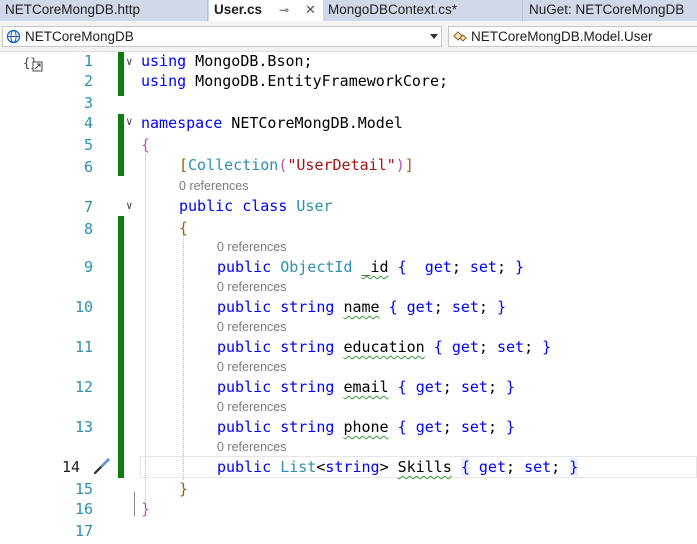 This screenshot has width=697, height=544. I want to click on code-line-8: {, so click(184, 228).